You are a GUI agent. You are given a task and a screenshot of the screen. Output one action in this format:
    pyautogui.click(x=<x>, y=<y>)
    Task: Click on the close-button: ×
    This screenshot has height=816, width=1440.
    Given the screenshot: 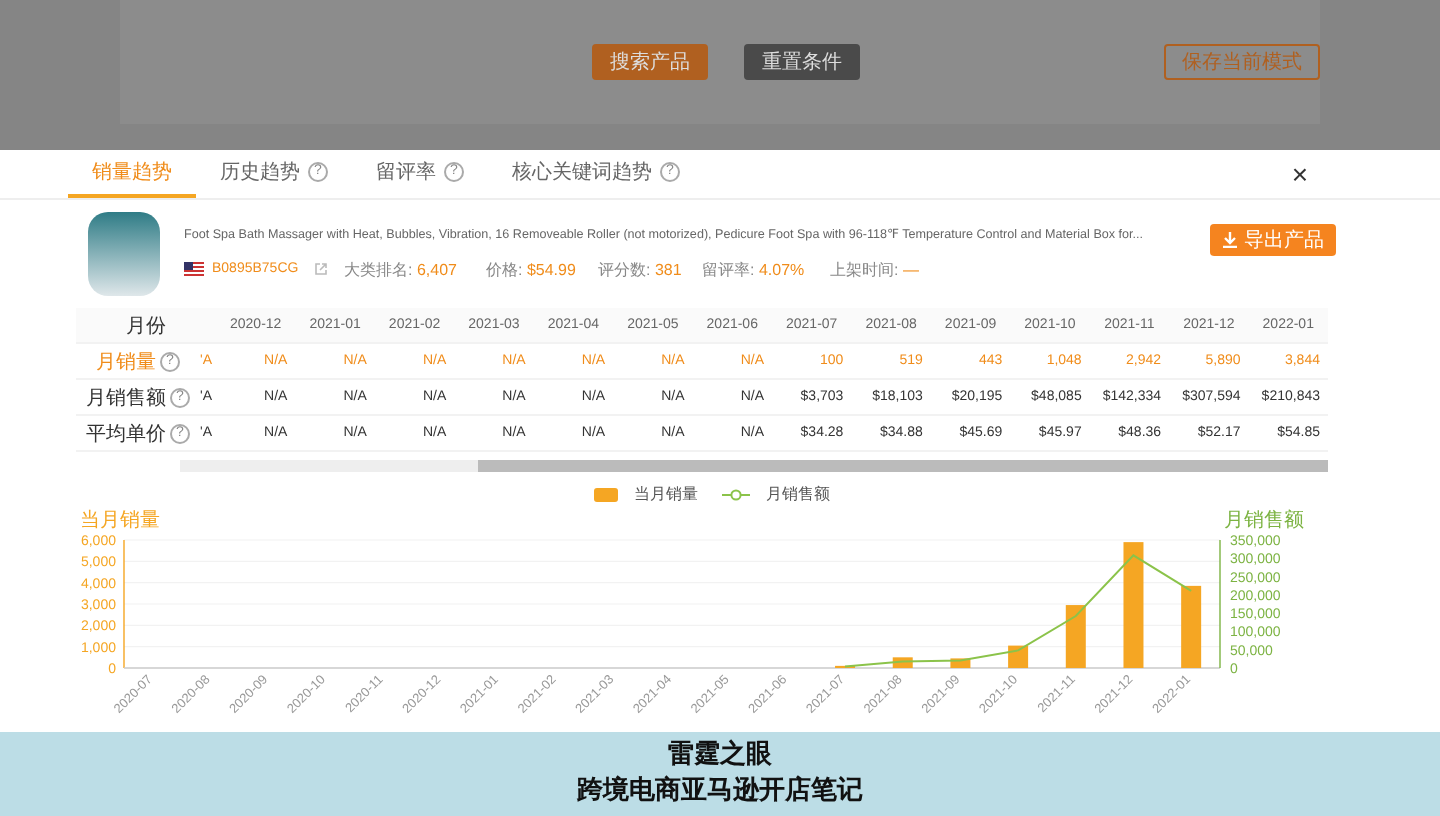 What is the action you would take?
    pyautogui.click(x=1299, y=174)
    